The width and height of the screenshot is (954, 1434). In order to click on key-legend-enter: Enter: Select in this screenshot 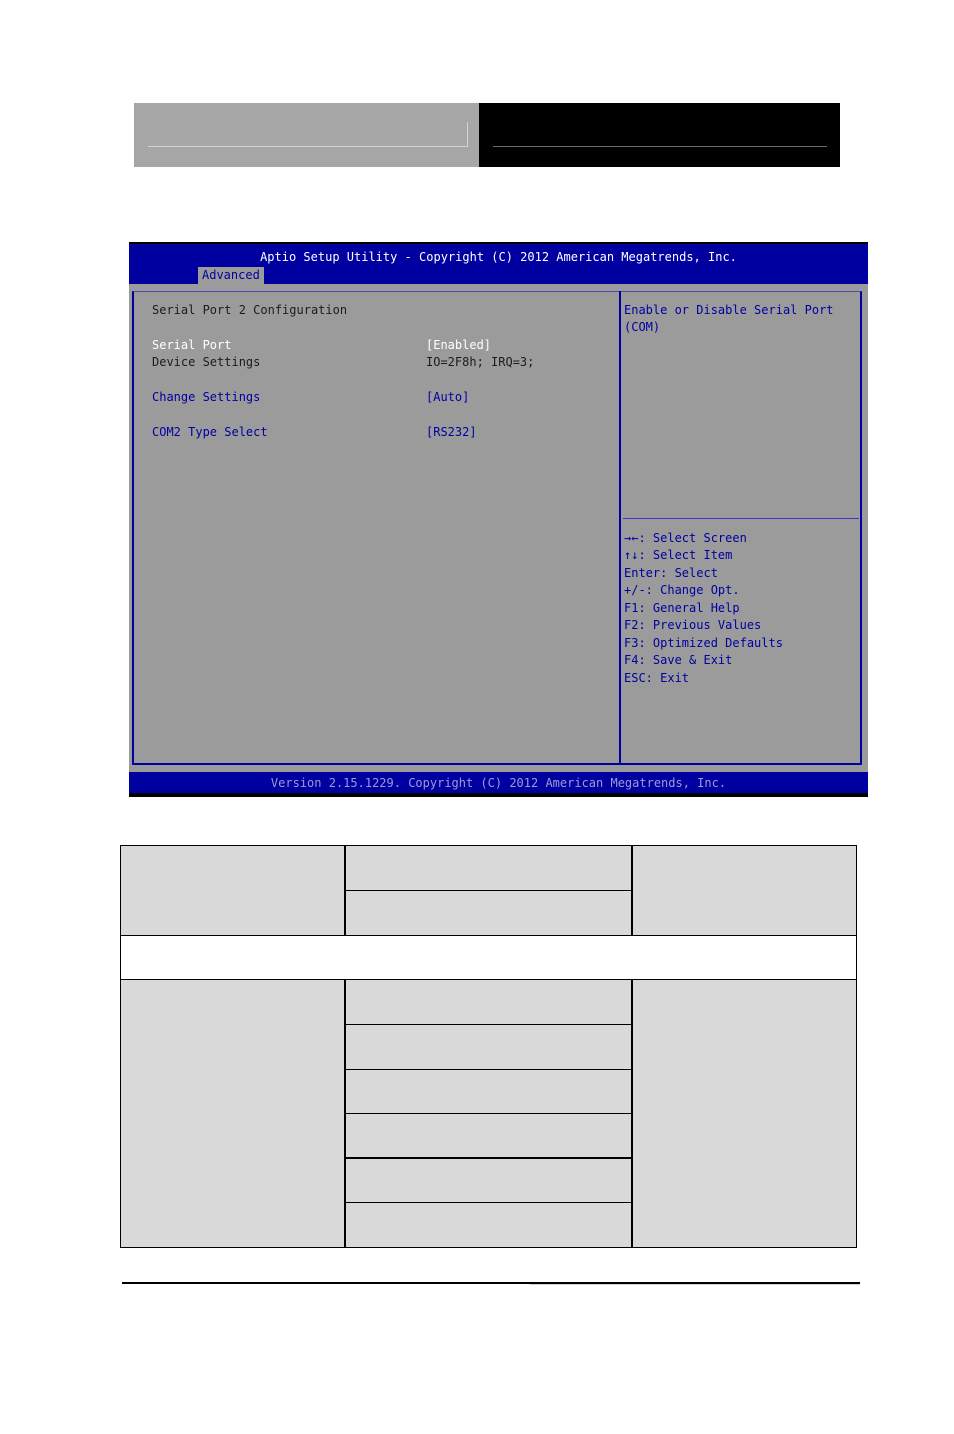, I will do `click(671, 573)`.